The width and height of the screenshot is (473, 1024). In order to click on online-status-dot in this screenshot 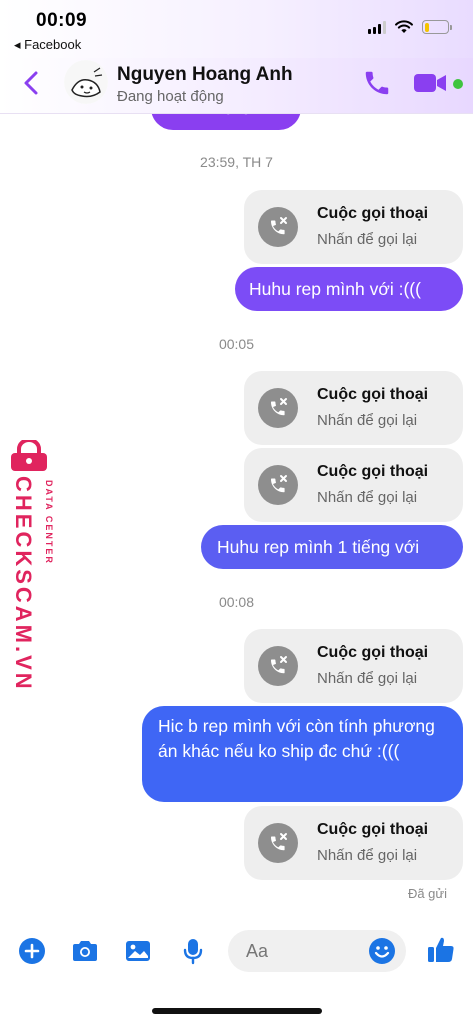, I will do `click(458, 84)`.